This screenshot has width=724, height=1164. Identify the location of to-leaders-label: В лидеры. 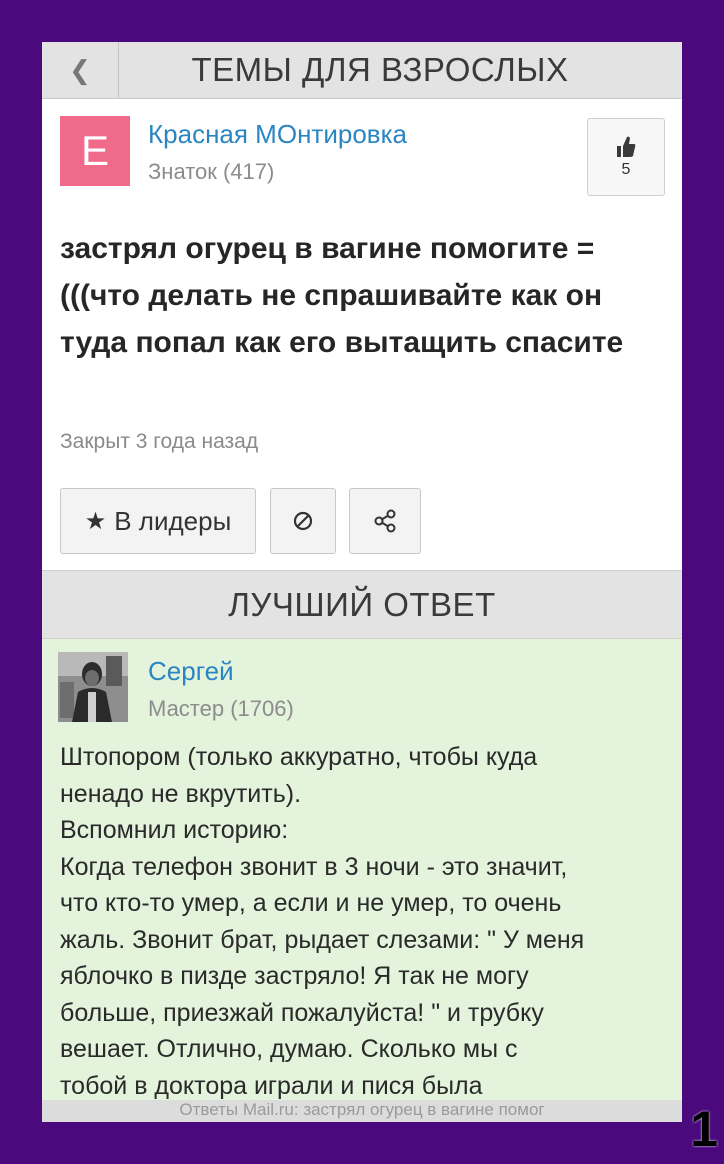
(173, 520).